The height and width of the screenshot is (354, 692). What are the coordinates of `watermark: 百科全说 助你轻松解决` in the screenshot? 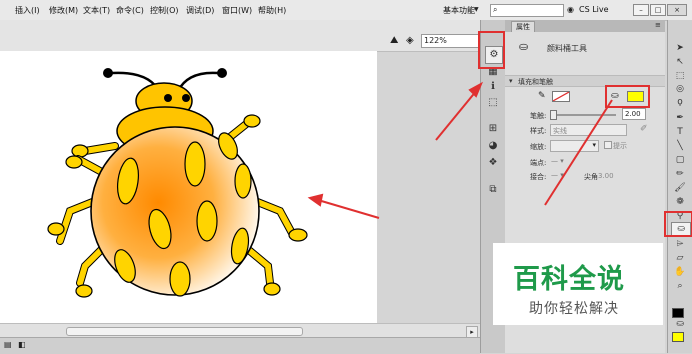 It's located at (578, 284).